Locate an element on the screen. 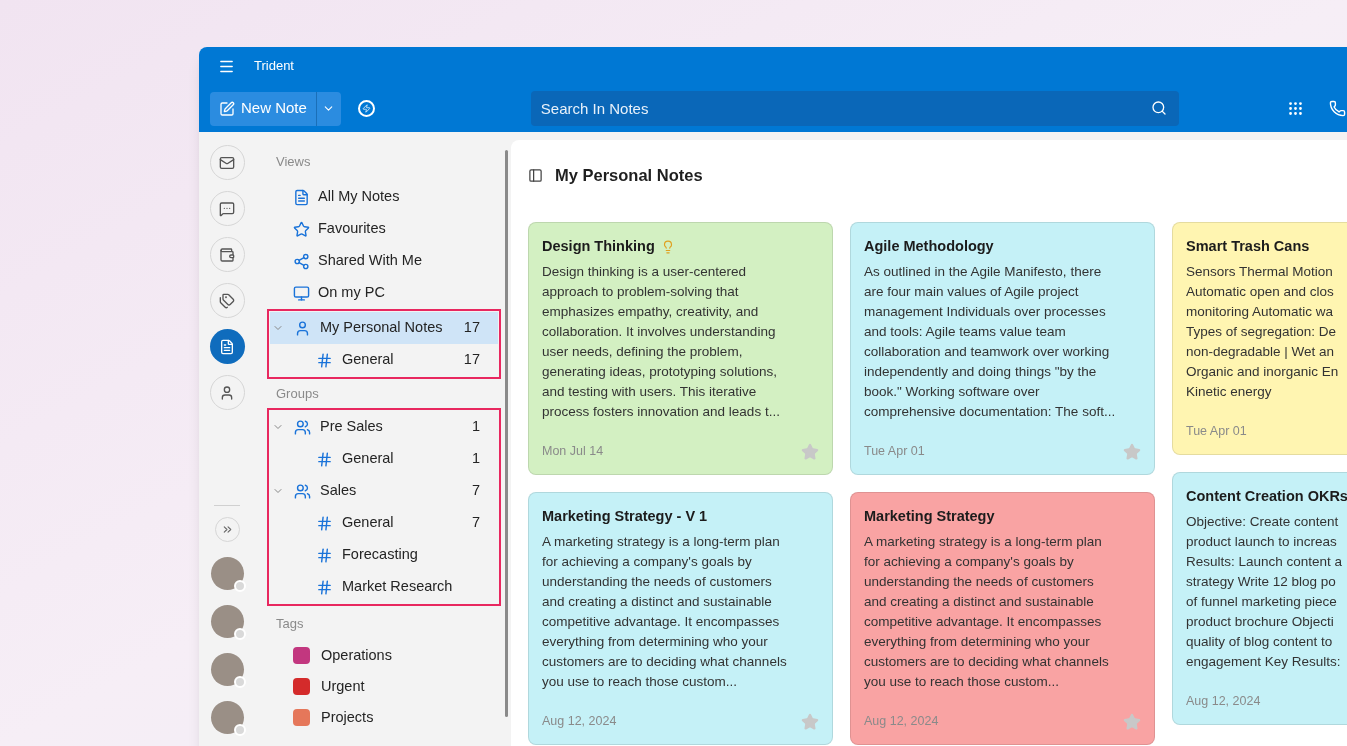  nav-item: Market Research is located at coordinates (384, 587).